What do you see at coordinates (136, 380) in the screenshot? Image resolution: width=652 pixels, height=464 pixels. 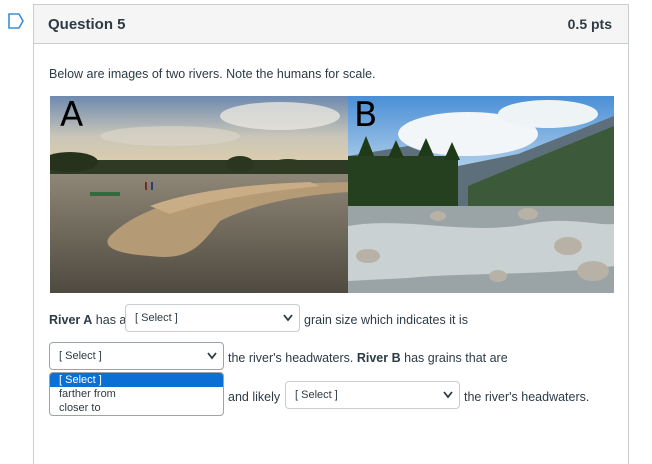 I see `dropdown-option-select: [ Select ]` at bounding box center [136, 380].